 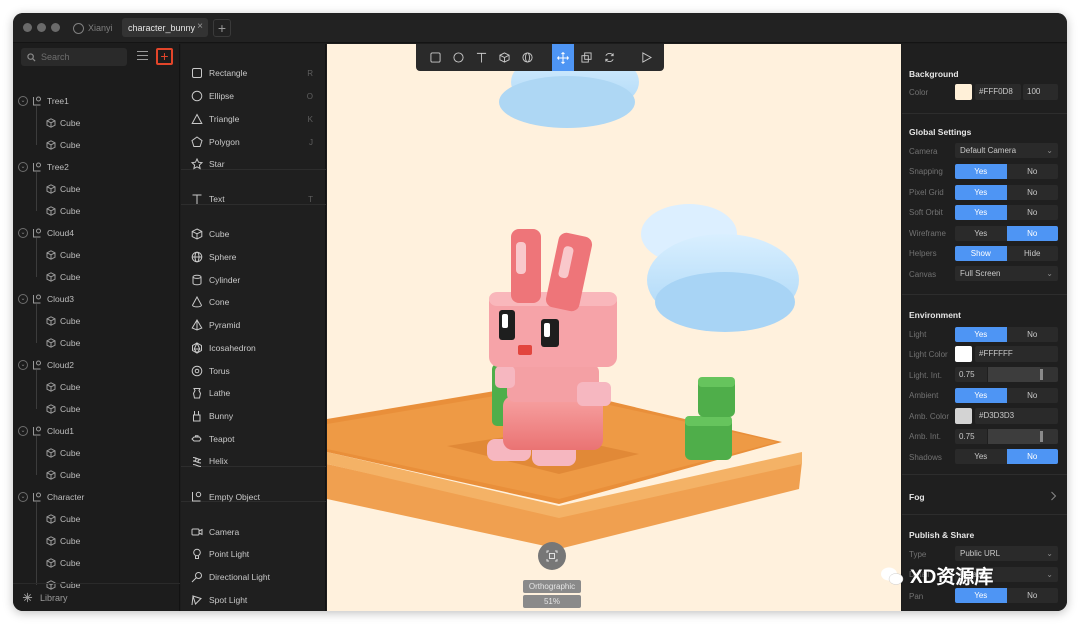 I want to click on soft-orbit-toggle: Yes No, so click(x=1006, y=212).